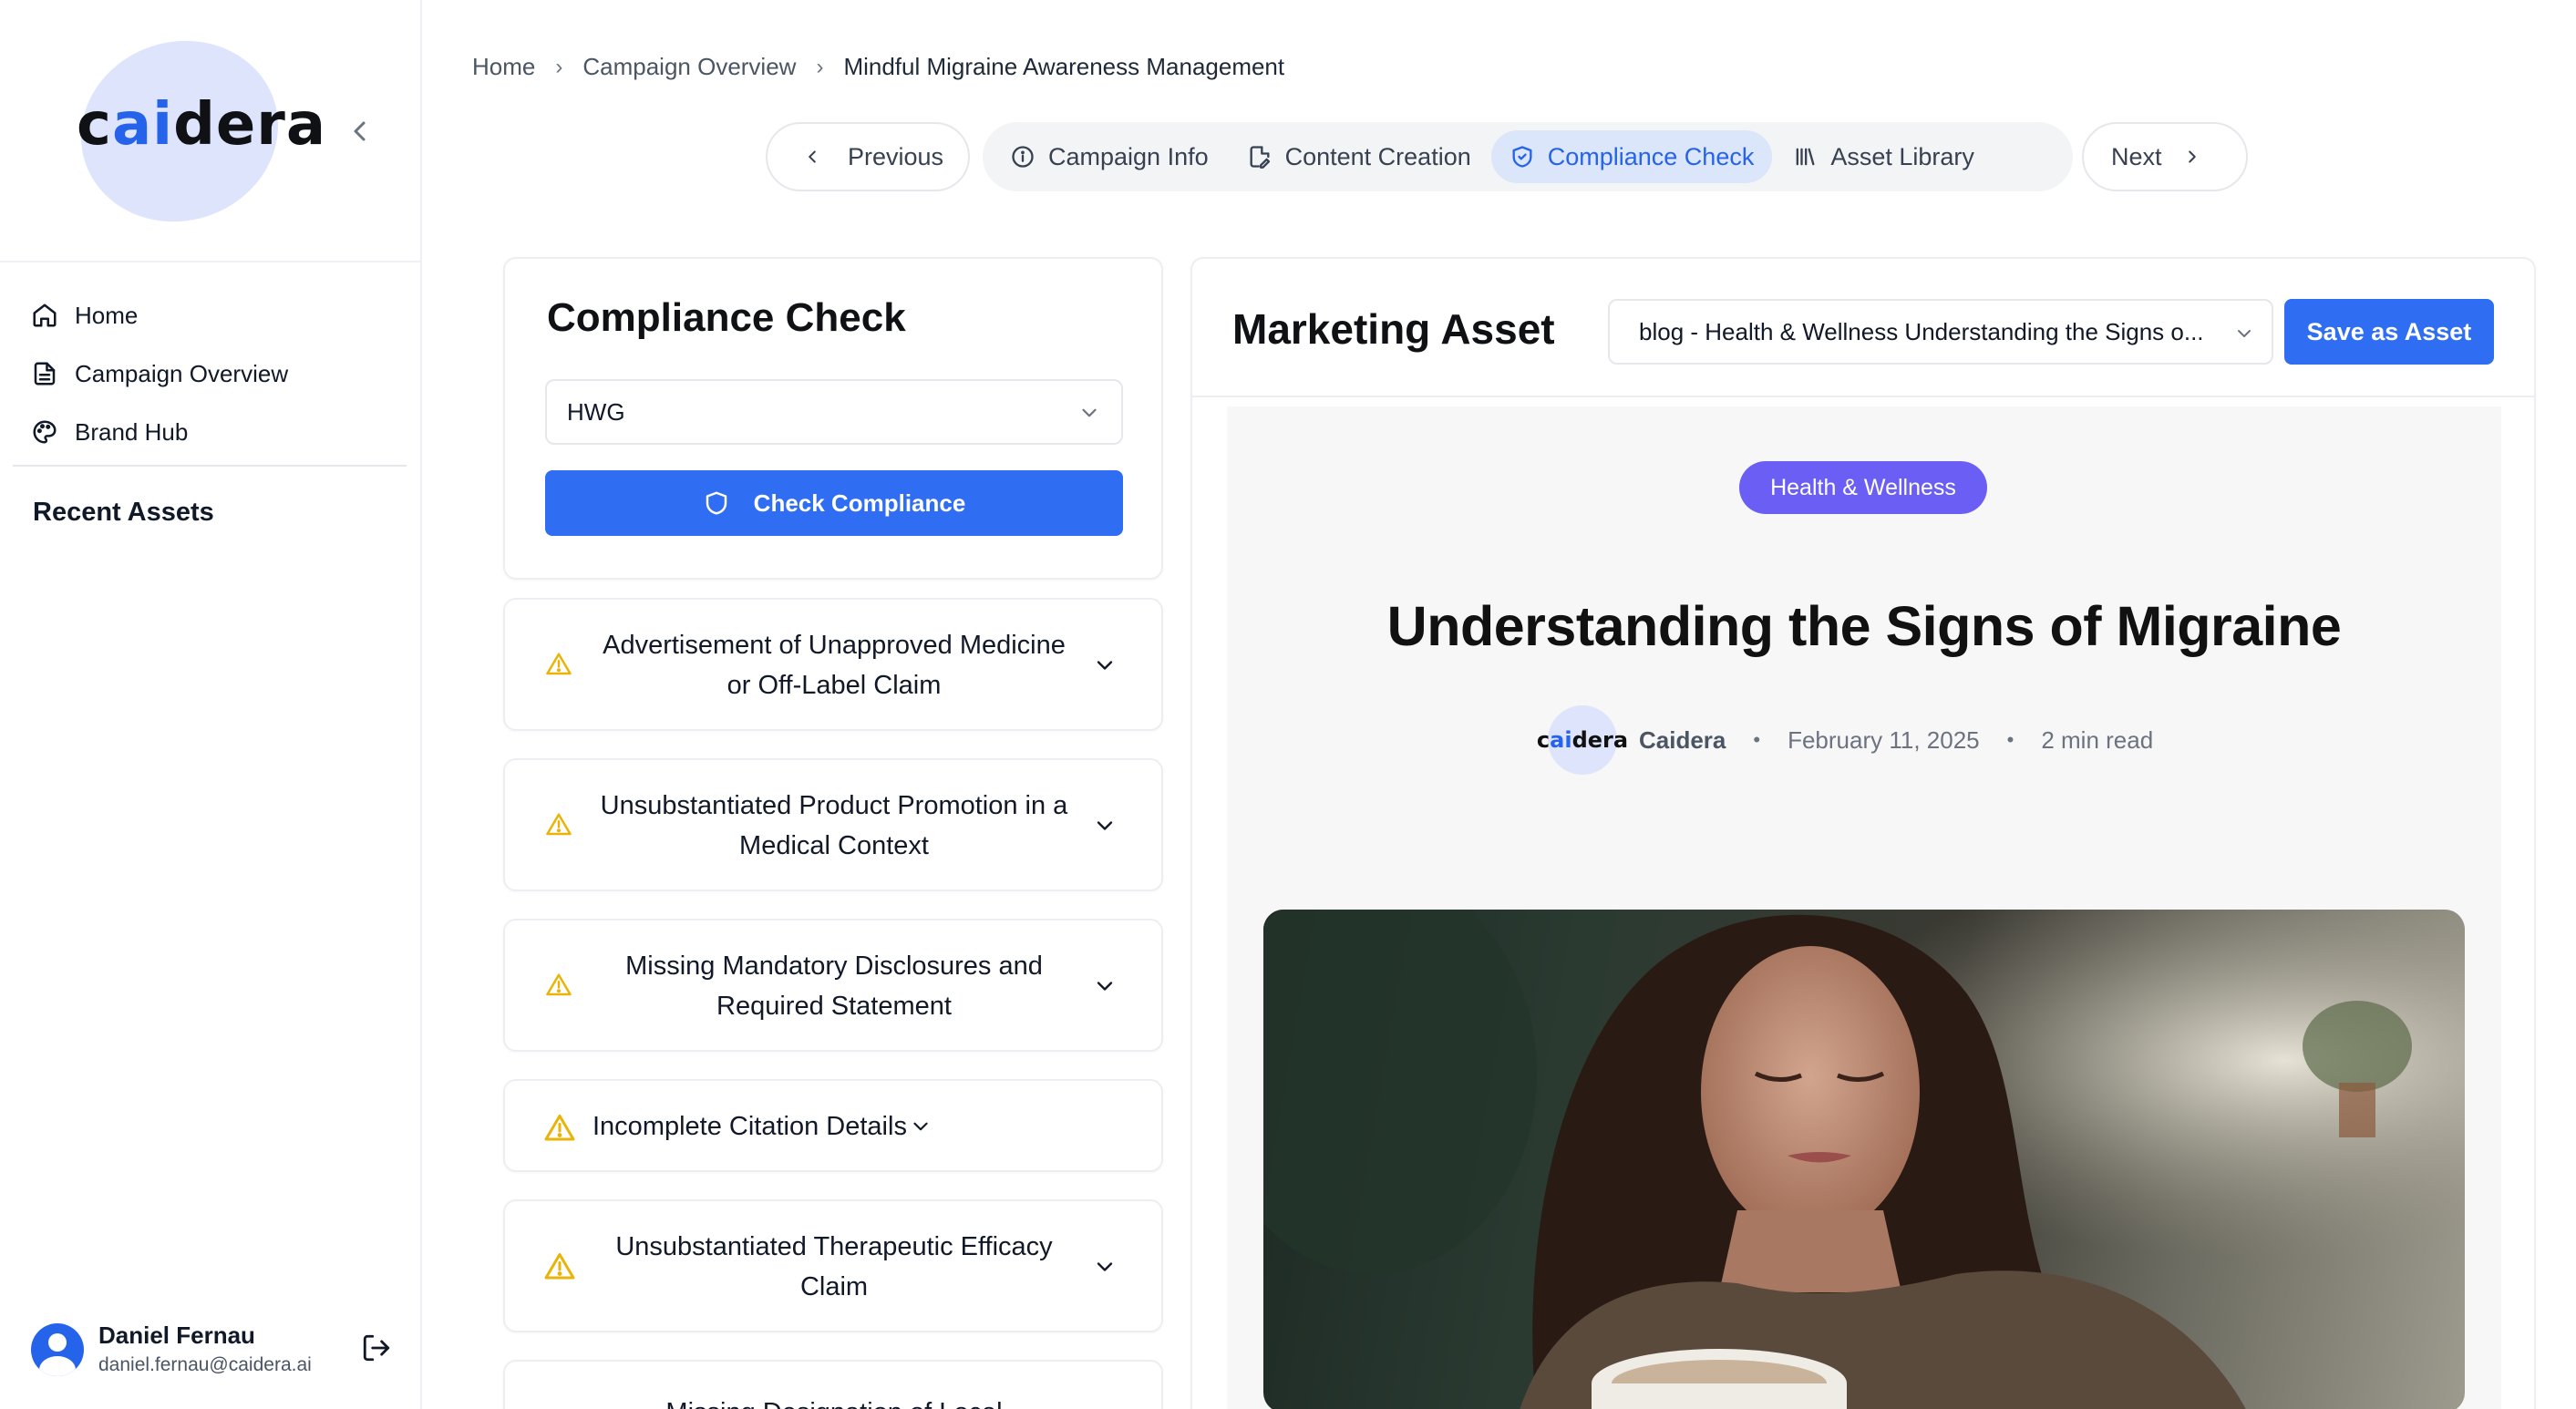 This screenshot has width=2576, height=1409. I want to click on library-icon, so click(1806, 157).